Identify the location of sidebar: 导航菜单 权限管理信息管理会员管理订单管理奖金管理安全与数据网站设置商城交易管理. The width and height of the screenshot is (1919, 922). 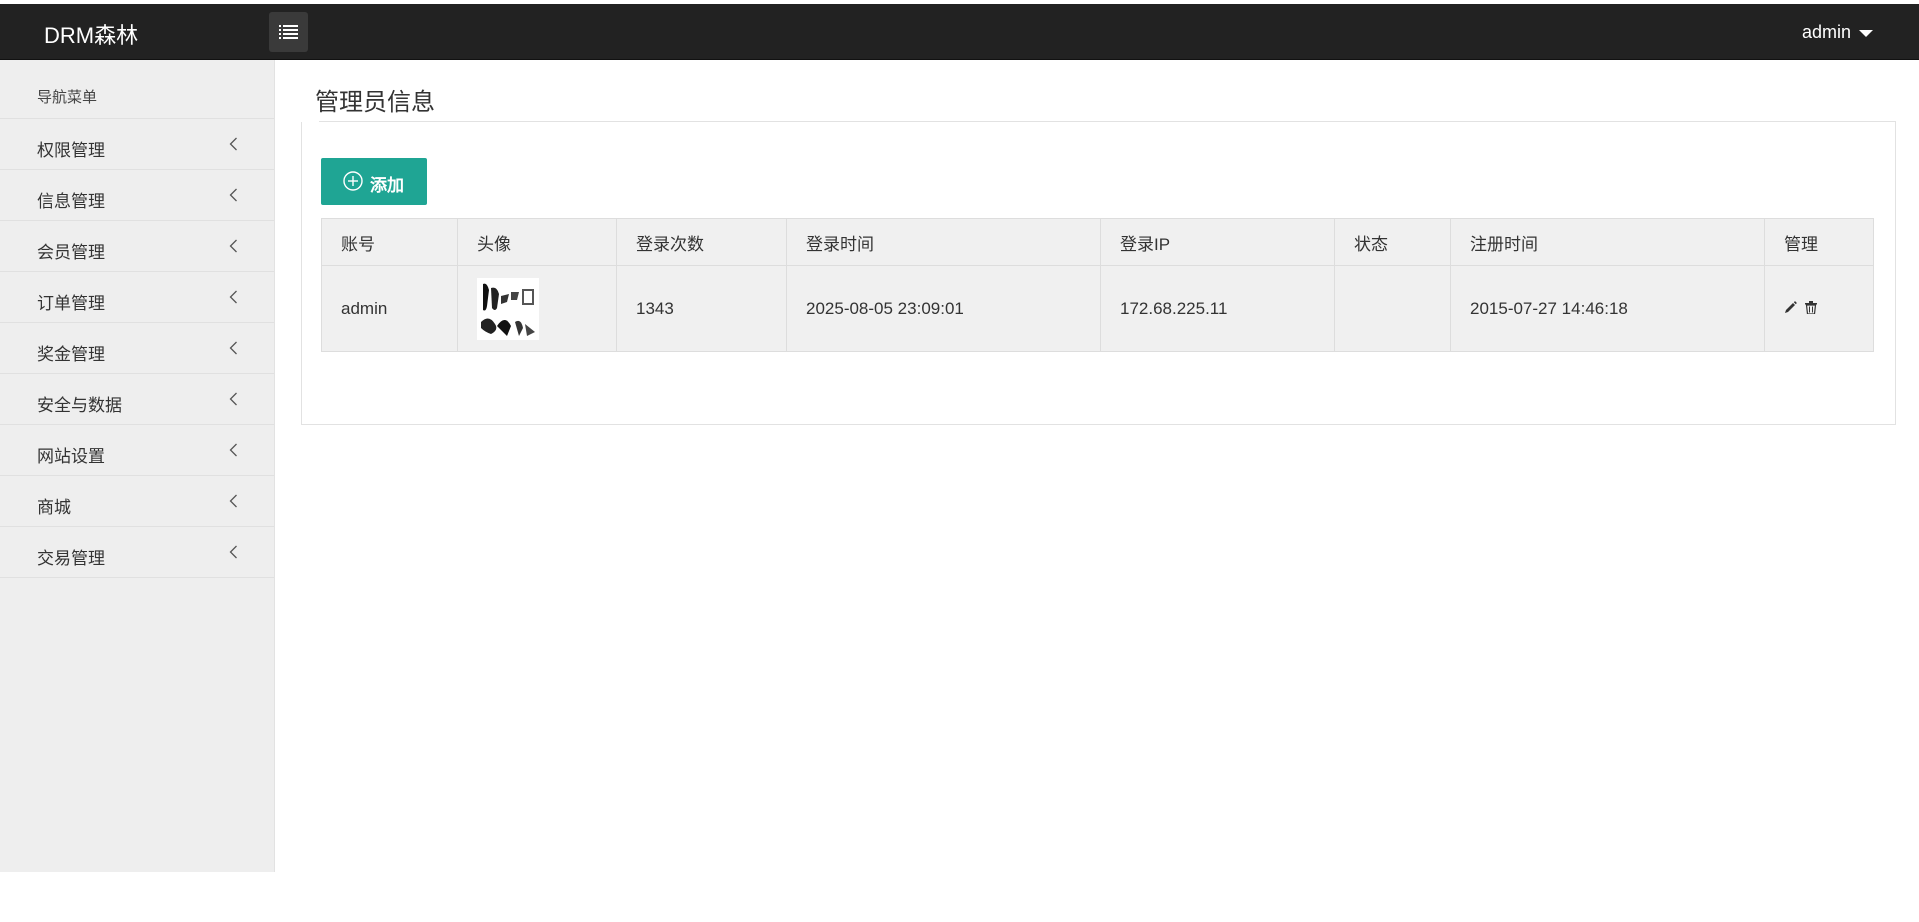
(137, 466).